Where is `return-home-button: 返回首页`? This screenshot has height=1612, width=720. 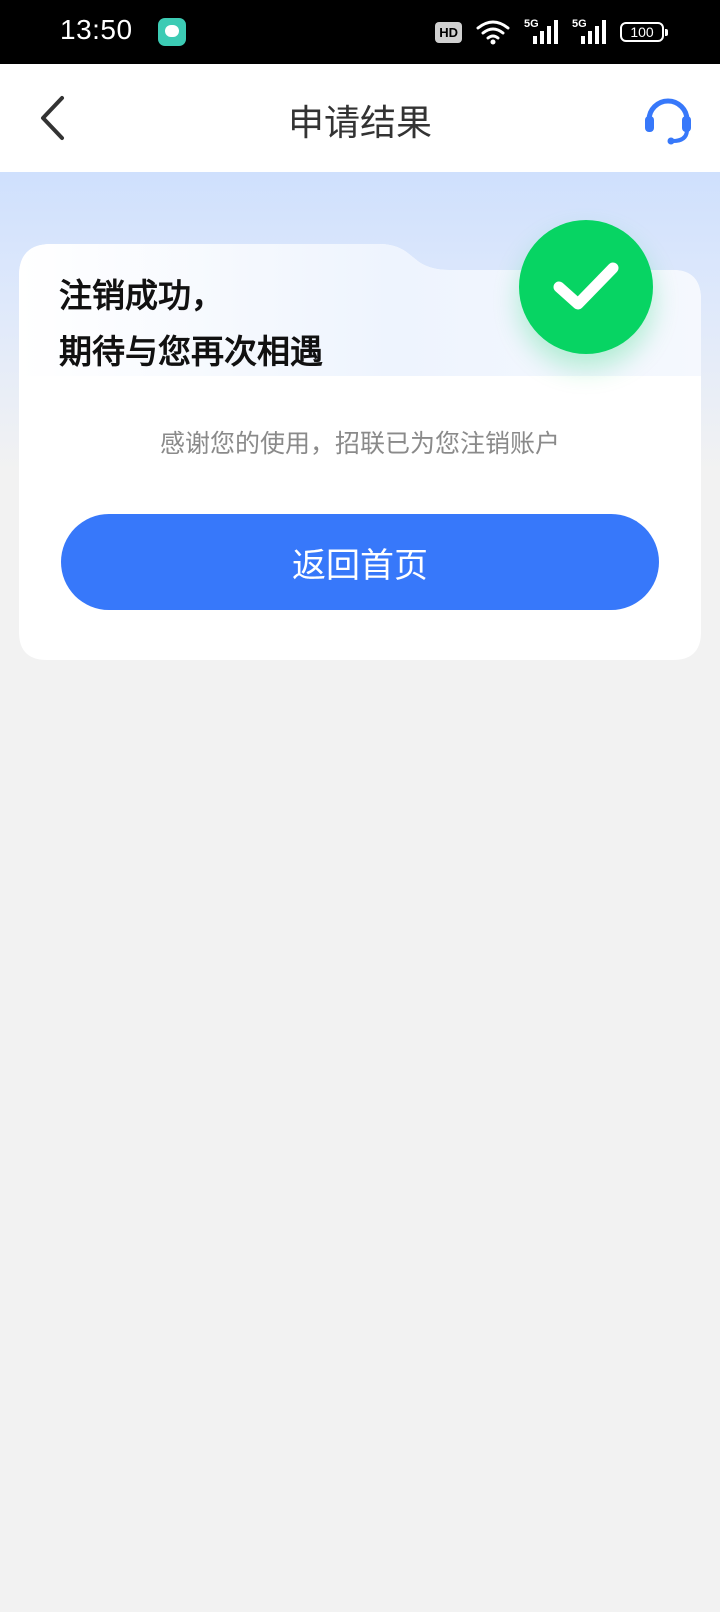 return-home-button: 返回首页 is located at coordinates (360, 562).